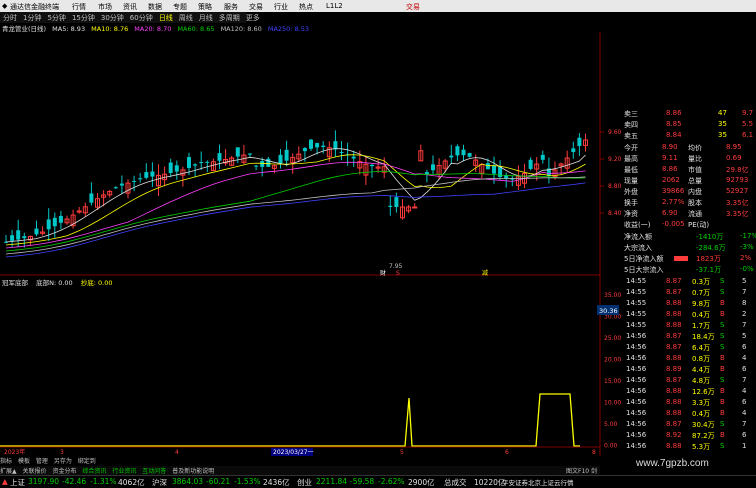  What do you see at coordinates (293, 452) in the screenshot?
I see `x-axis-label: 2023/03/27一` at bounding box center [293, 452].